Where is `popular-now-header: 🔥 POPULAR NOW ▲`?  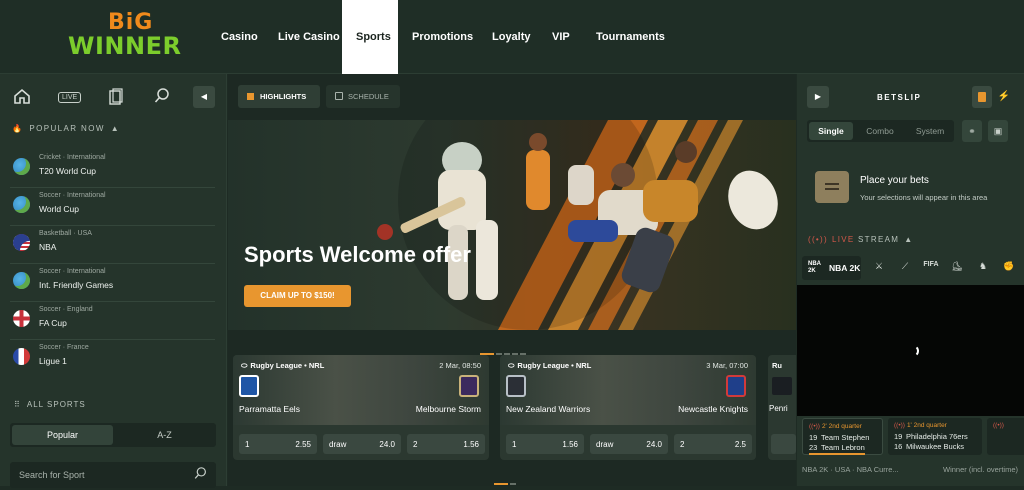 popular-now-header: 🔥 POPULAR NOW ▲ is located at coordinates (66, 128).